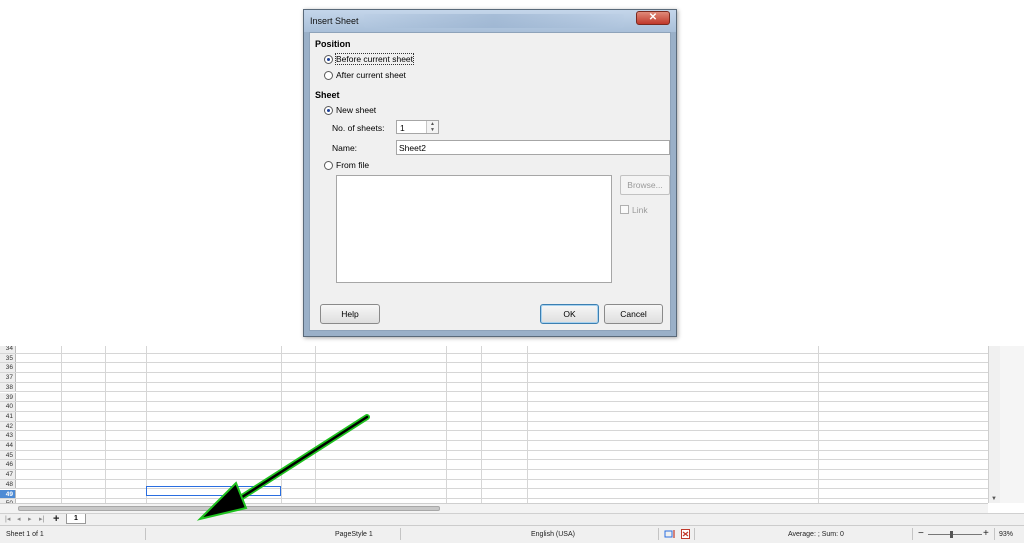 Image resolution: width=1024 pixels, height=543 pixels. Describe the element at coordinates (345, 148) in the screenshot. I see `name-label: Name:` at that location.